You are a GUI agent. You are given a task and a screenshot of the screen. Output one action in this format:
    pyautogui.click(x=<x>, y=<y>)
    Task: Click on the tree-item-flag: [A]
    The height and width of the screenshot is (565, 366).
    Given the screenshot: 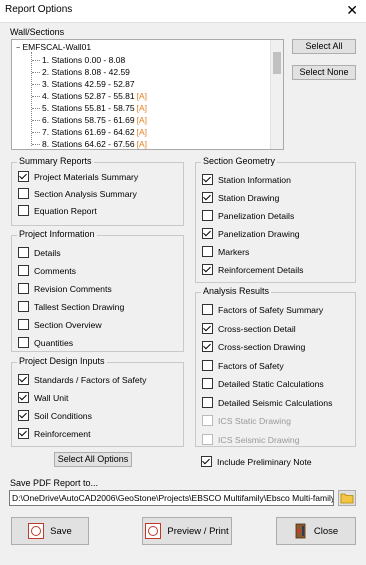 What is the action you would take?
    pyautogui.click(x=142, y=144)
    